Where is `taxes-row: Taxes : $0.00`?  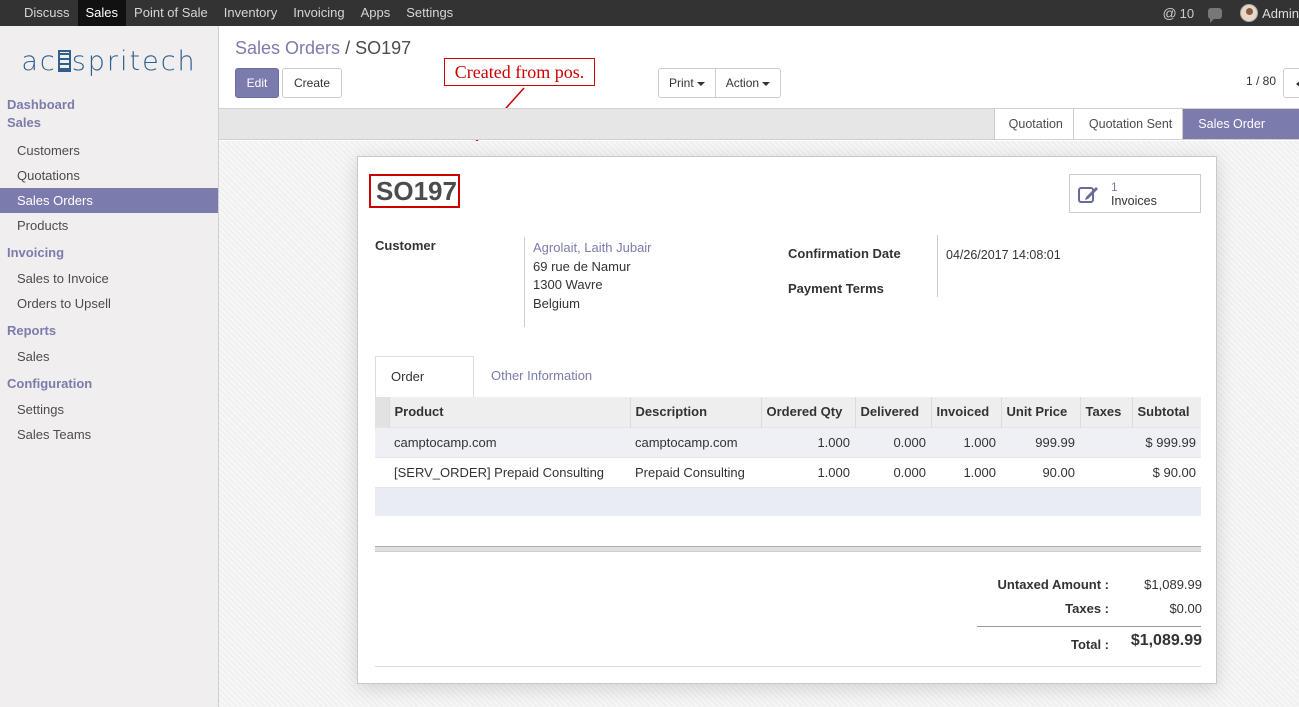
taxes-row: Taxes : $0.00 is located at coordinates (1089, 613).